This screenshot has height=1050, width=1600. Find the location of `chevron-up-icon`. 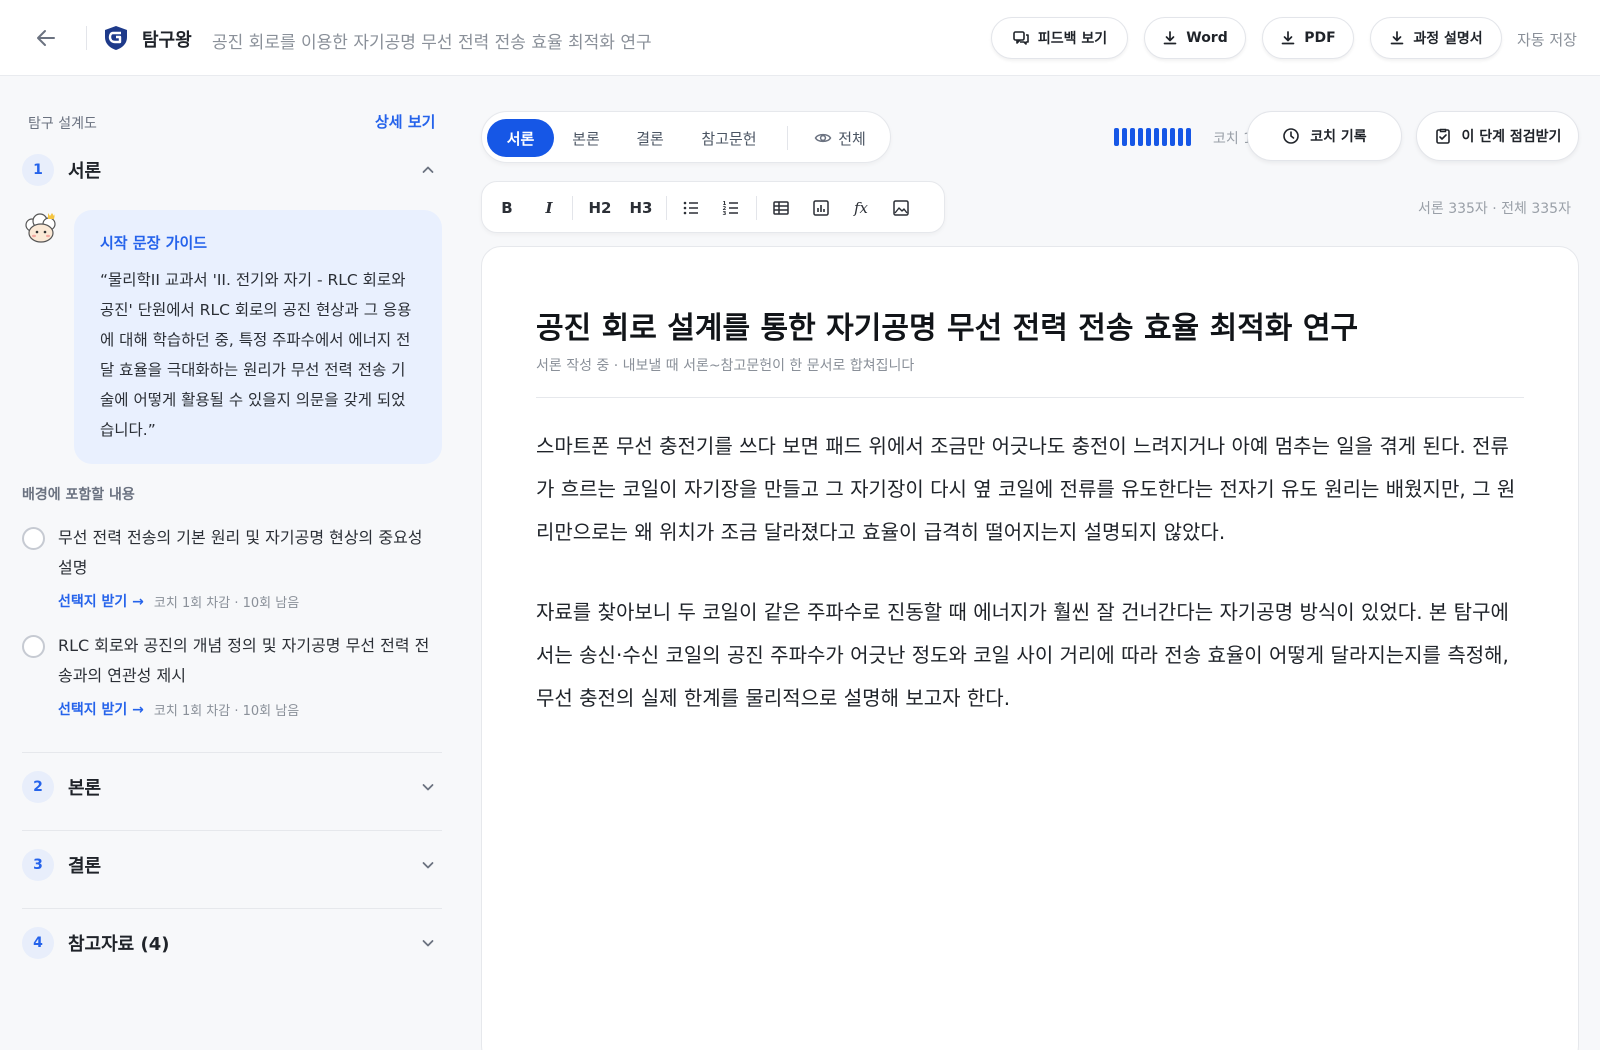

chevron-up-icon is located at coordinates (428, 170).